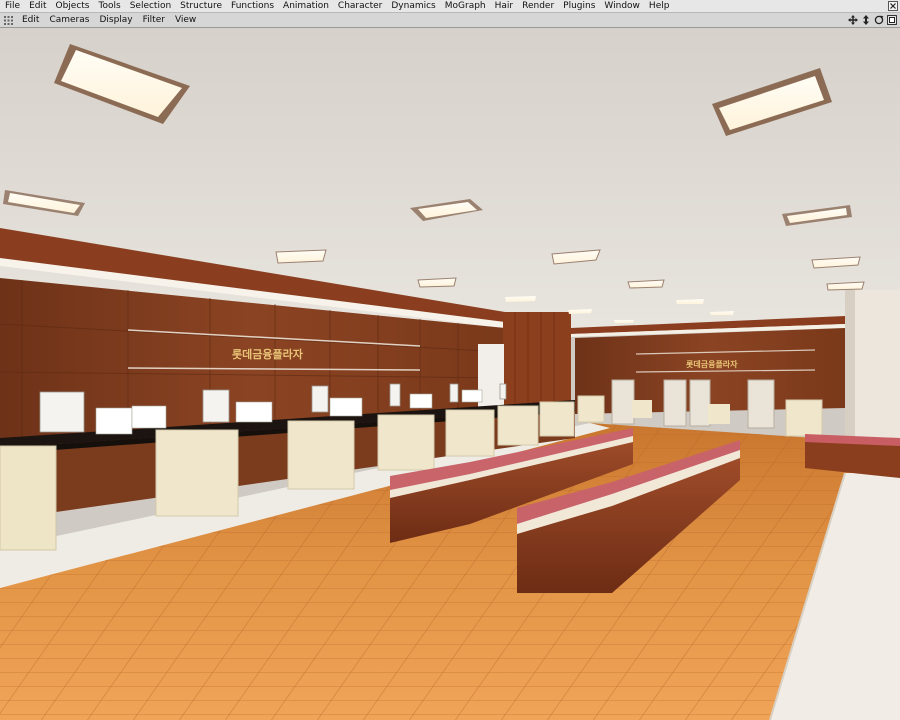 The height and width of the screenshot is (720, 900). What do you see at coordinates (853, 20) in the screenshot?
I see `move-icon` at bounding box center [853, 20].